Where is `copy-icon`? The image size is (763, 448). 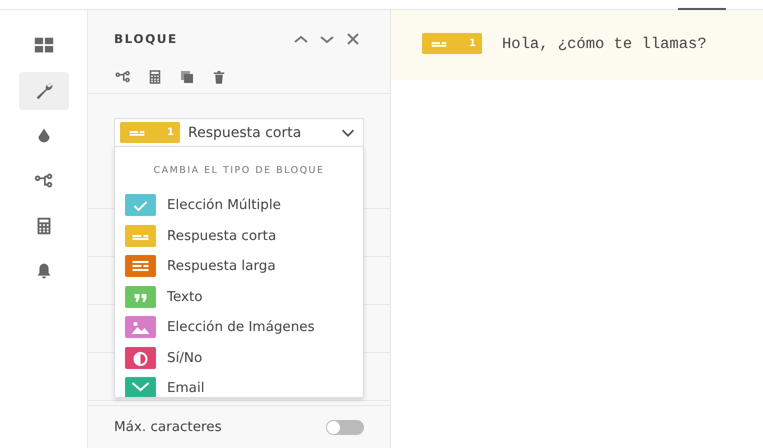 copy-icon is located at coordinates (187, 77).